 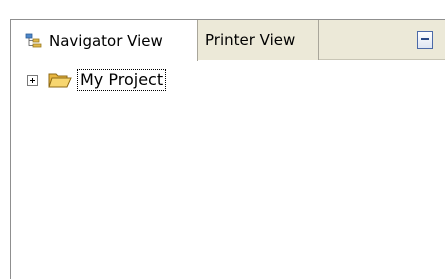 What do you see at coordinates (122, 80) in the screenshot?
I see `tree-item-label: My Project` at bounding box center [122, 80].